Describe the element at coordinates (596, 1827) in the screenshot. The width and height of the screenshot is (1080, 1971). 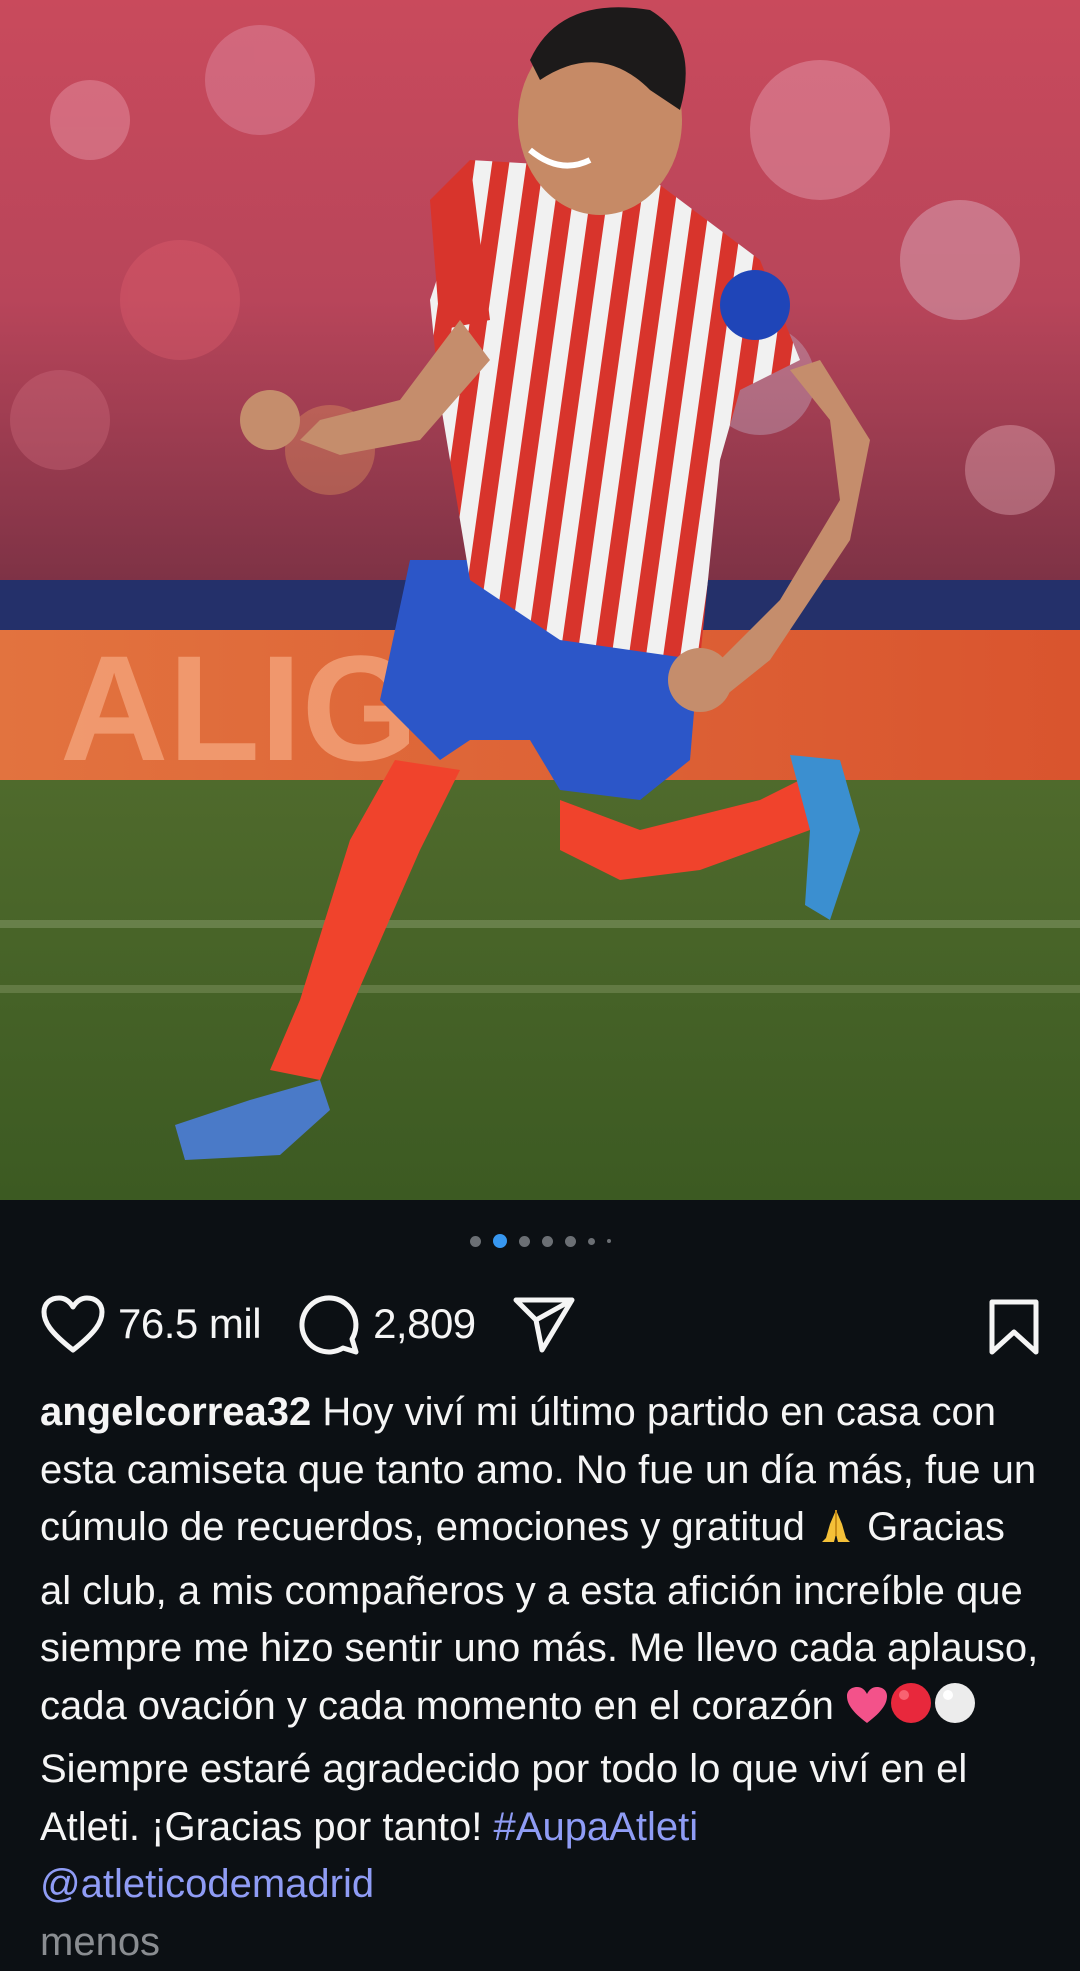
I see `hashtag-link: #AupaAtleti` at that location.